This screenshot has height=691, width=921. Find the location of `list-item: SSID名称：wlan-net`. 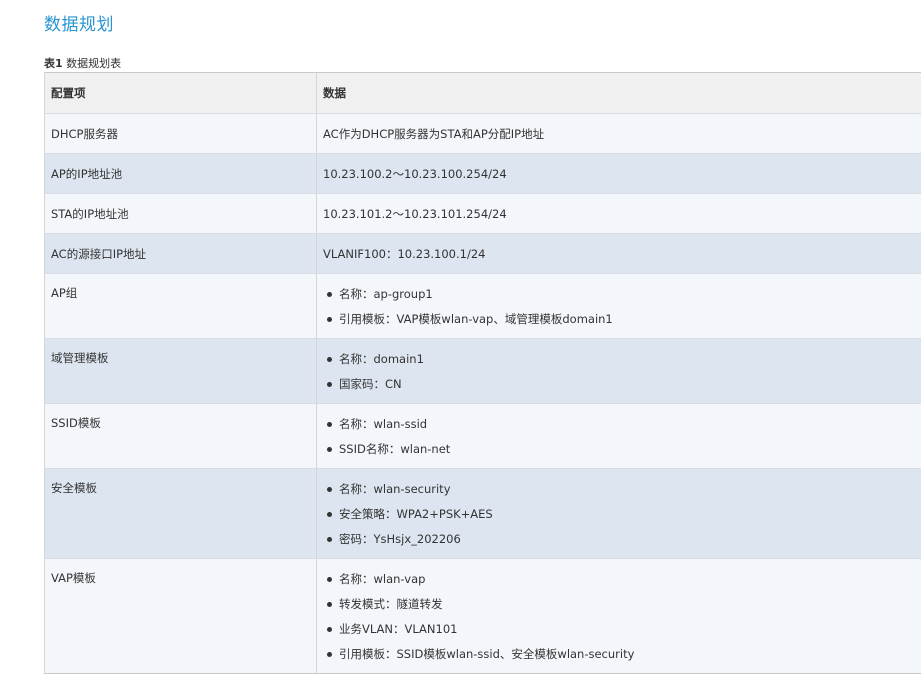

list-item: SSID名称：wlan-net is located at coordinates (623, 449).